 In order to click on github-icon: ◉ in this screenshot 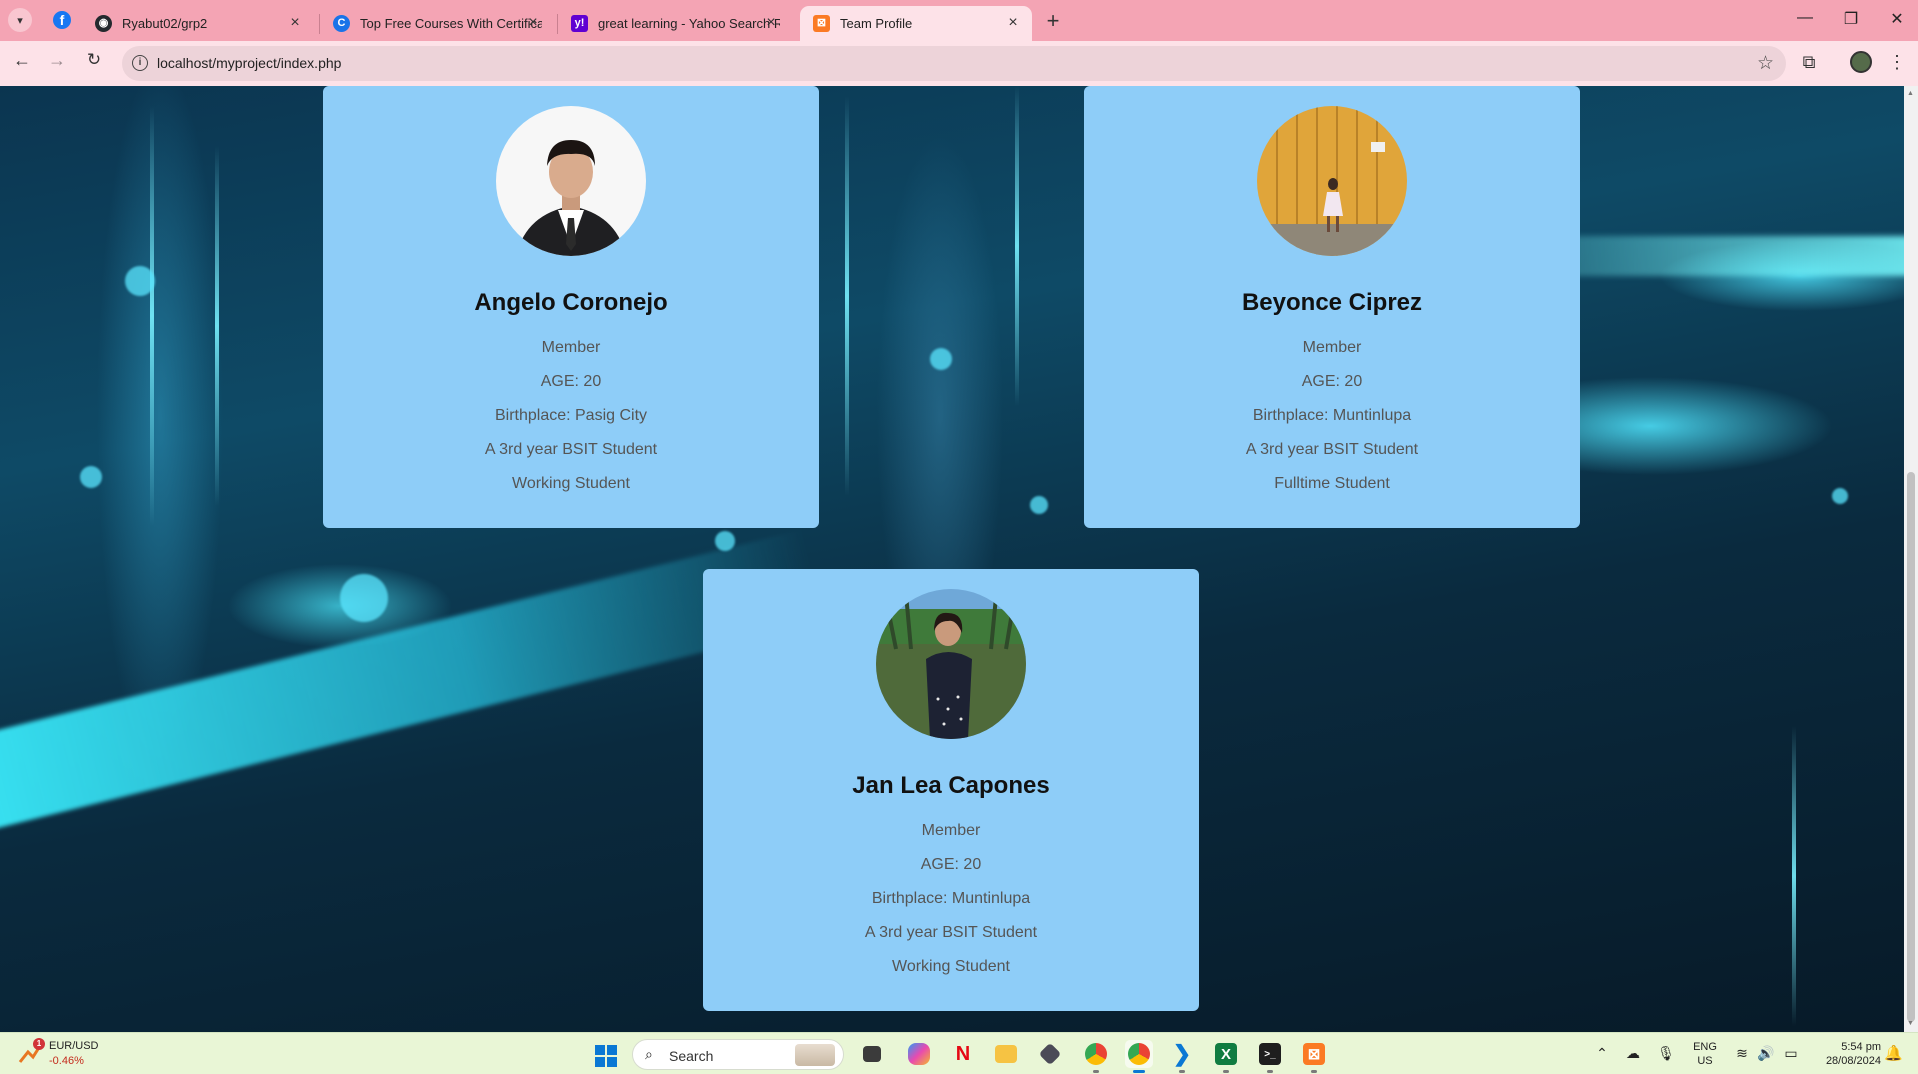, I will do `click(103, 23)`.